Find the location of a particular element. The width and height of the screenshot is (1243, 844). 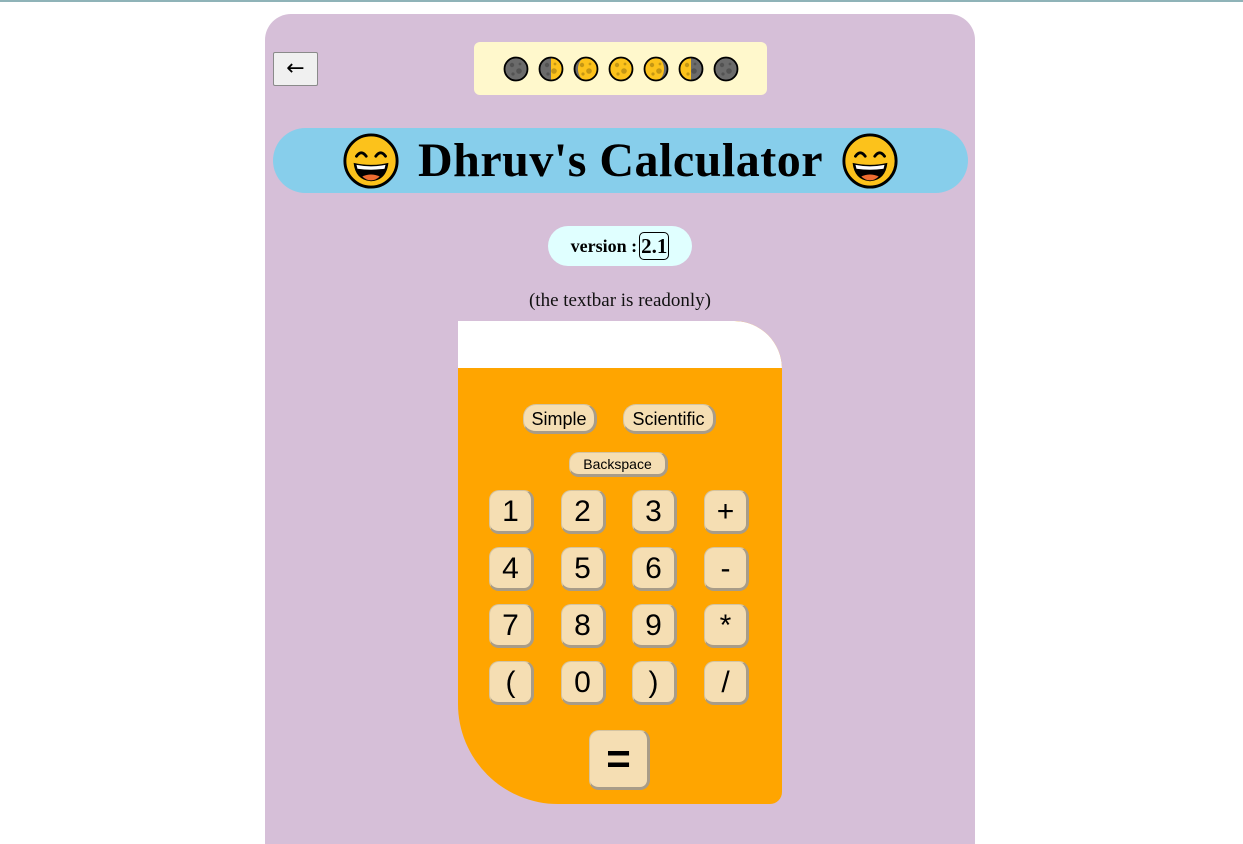

key-button: ( is located at coordinates (511, 683).